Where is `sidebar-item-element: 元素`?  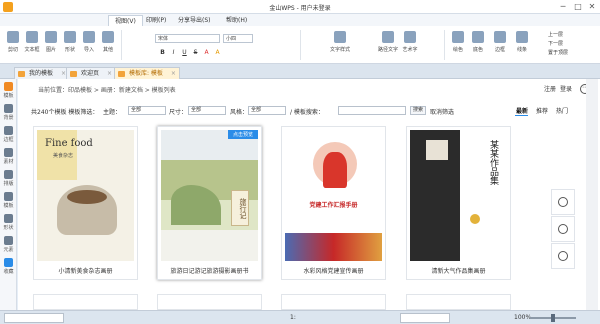 sidebar-item-element: 元素 is located at coordinates (8, 245).